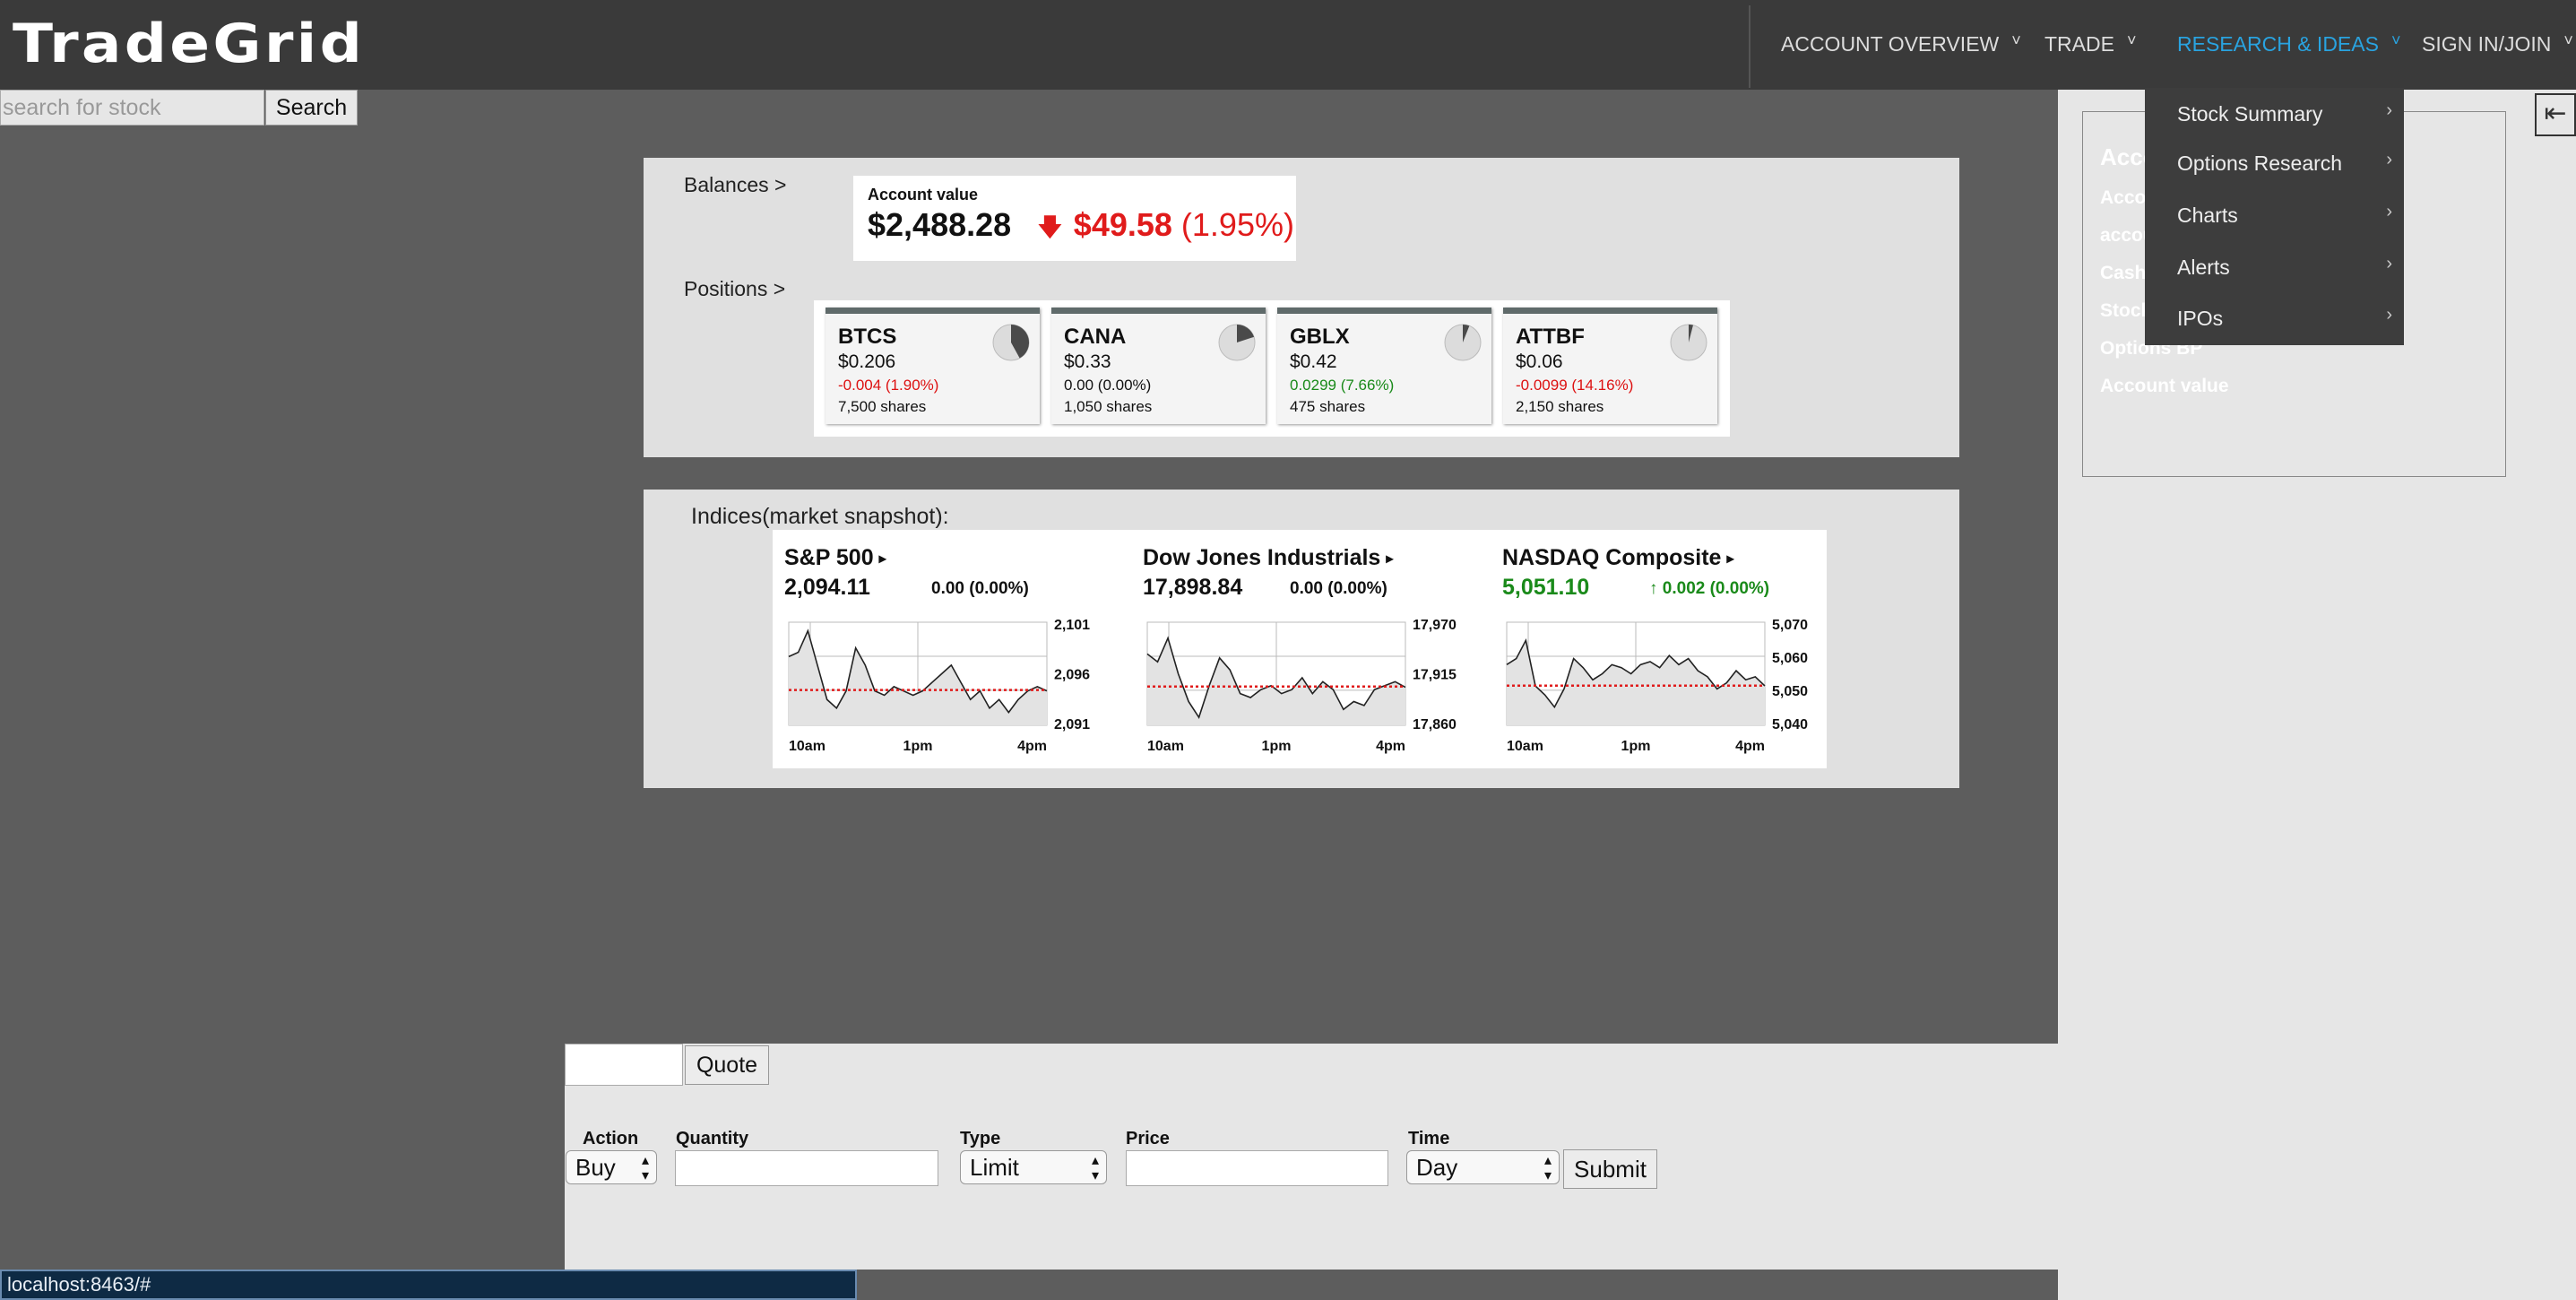  I want to click on y-tick-label: 5,070, so click(1790, 625).